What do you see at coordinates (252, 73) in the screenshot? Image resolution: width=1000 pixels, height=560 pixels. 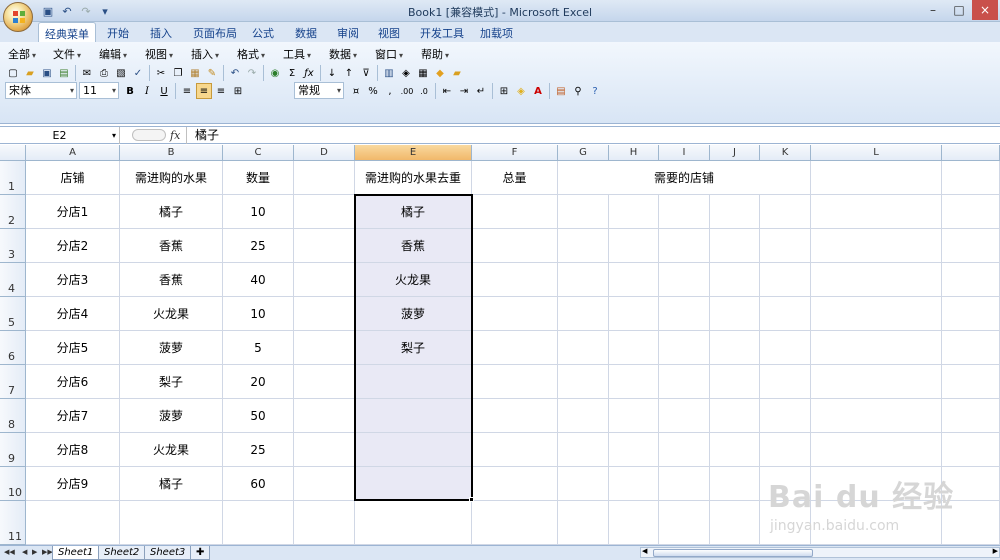 I see `redo-icon: ↷` at bounding box center [252, 73].